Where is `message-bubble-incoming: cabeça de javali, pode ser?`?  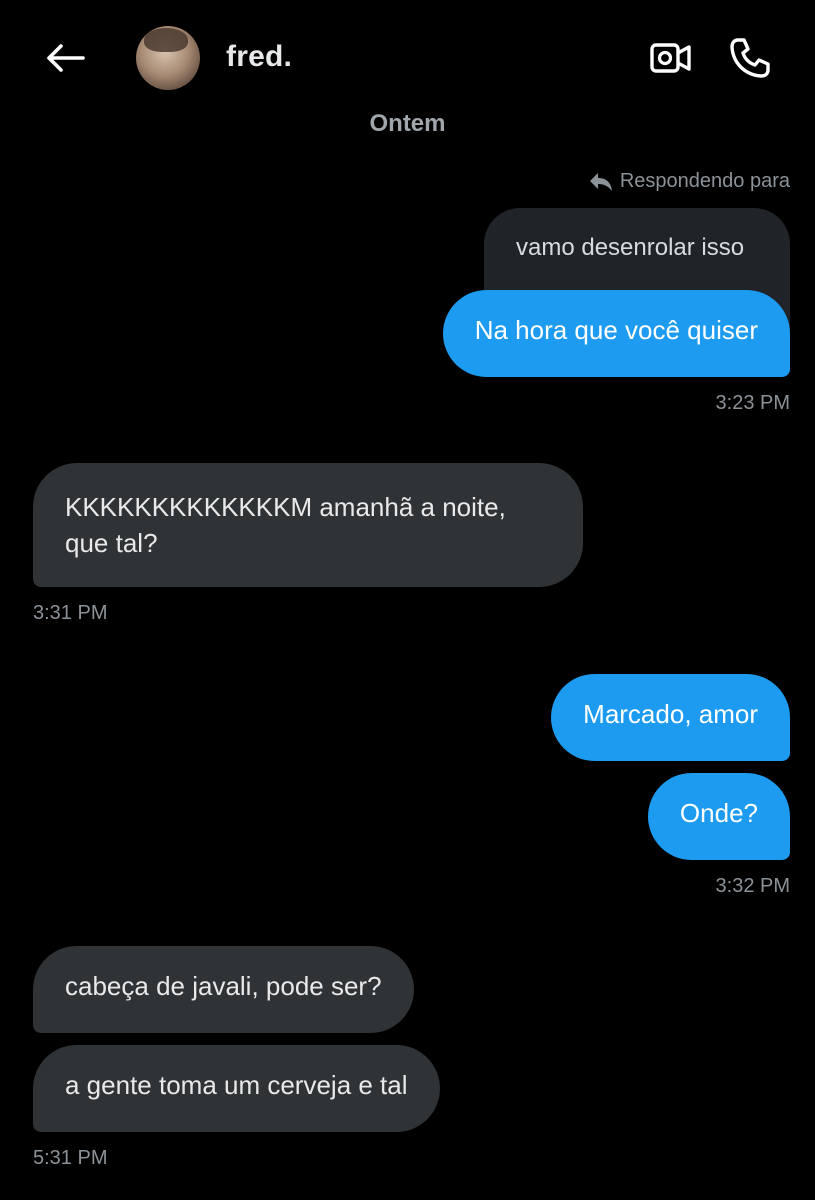 message-bubble-incoming: cabeça de javali, pode ser? is located at coordinates (223, 989).